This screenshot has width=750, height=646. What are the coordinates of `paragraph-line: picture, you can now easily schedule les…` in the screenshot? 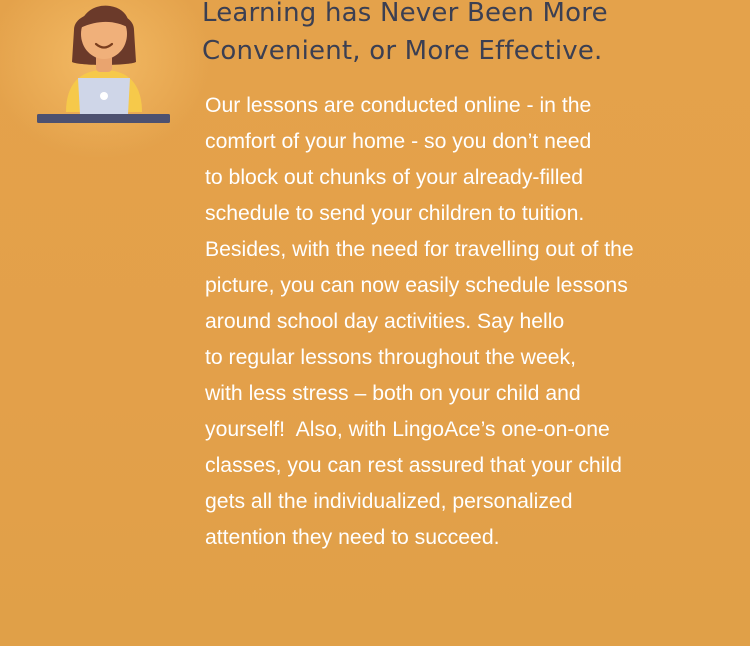 It's located at (416, 285).